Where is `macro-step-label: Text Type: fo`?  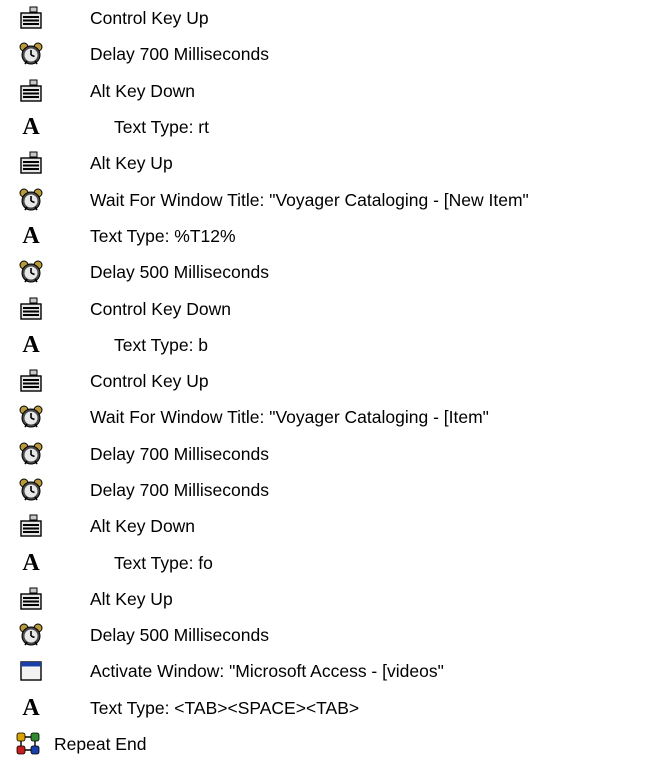 macro-step-label: Text Type: fo is located at coordinates (163, 562).